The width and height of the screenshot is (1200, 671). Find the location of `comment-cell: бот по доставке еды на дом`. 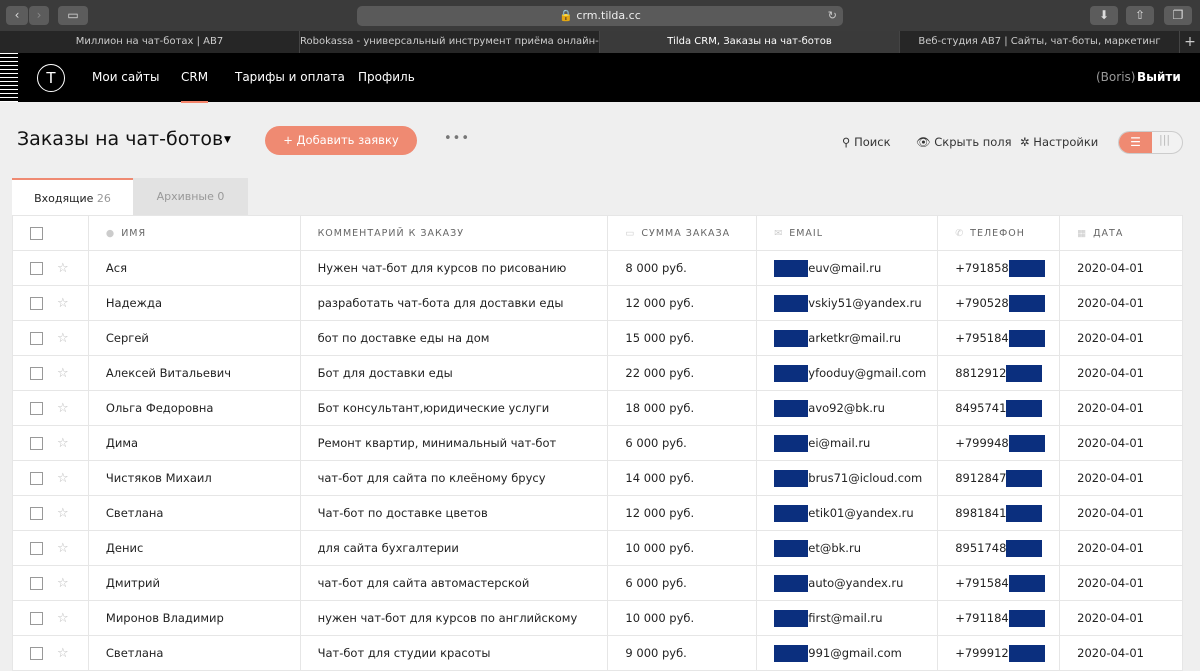

comment-cell: бот по доставке еды на дом is located at coordinates (454, 338).